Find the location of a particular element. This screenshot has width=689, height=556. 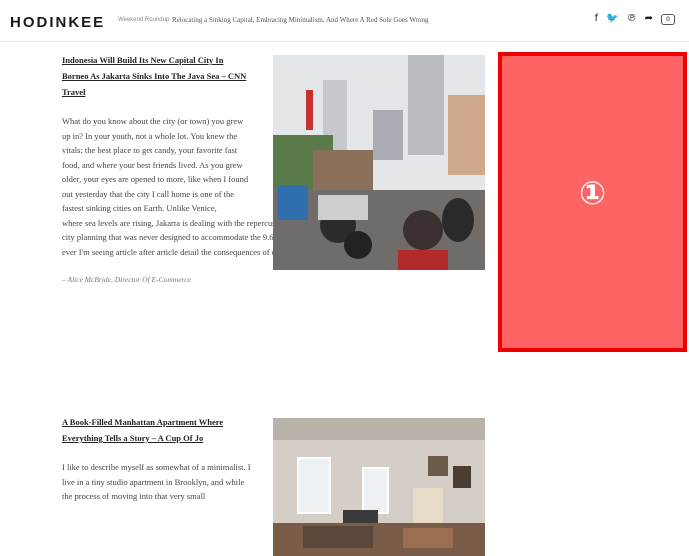

apartment-interior-photo is located at coordinates (379, 487).